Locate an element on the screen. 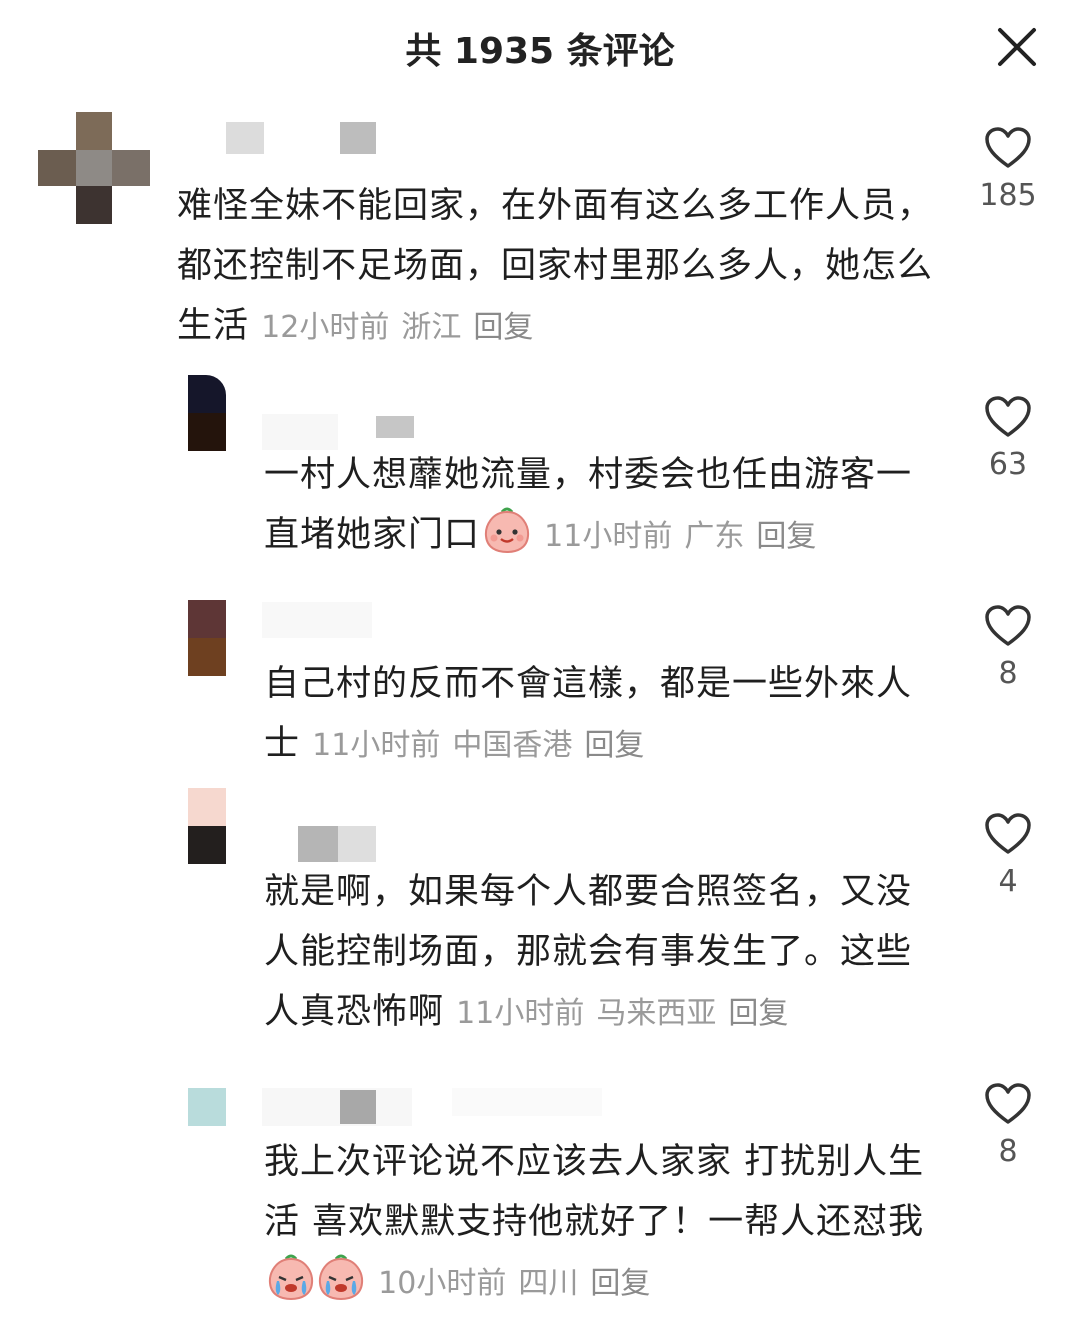 The height and width of the screenshot is (1325, 1080). comments-header: 共 1935 条评论 is located at coordinates (540, 47).